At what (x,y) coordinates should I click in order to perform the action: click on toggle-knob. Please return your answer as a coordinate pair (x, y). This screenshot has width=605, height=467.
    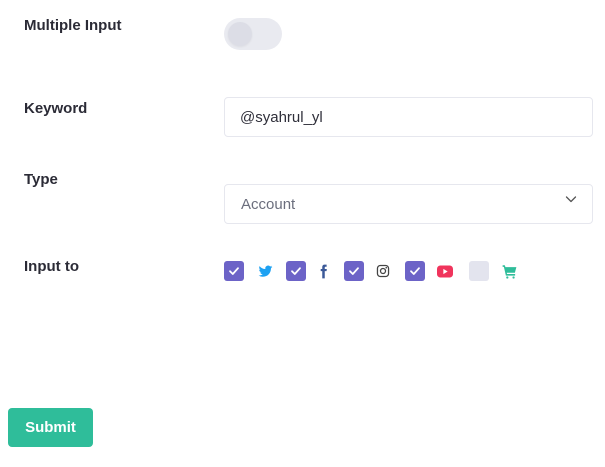
    Looking at the image, I should click on (240, 34).